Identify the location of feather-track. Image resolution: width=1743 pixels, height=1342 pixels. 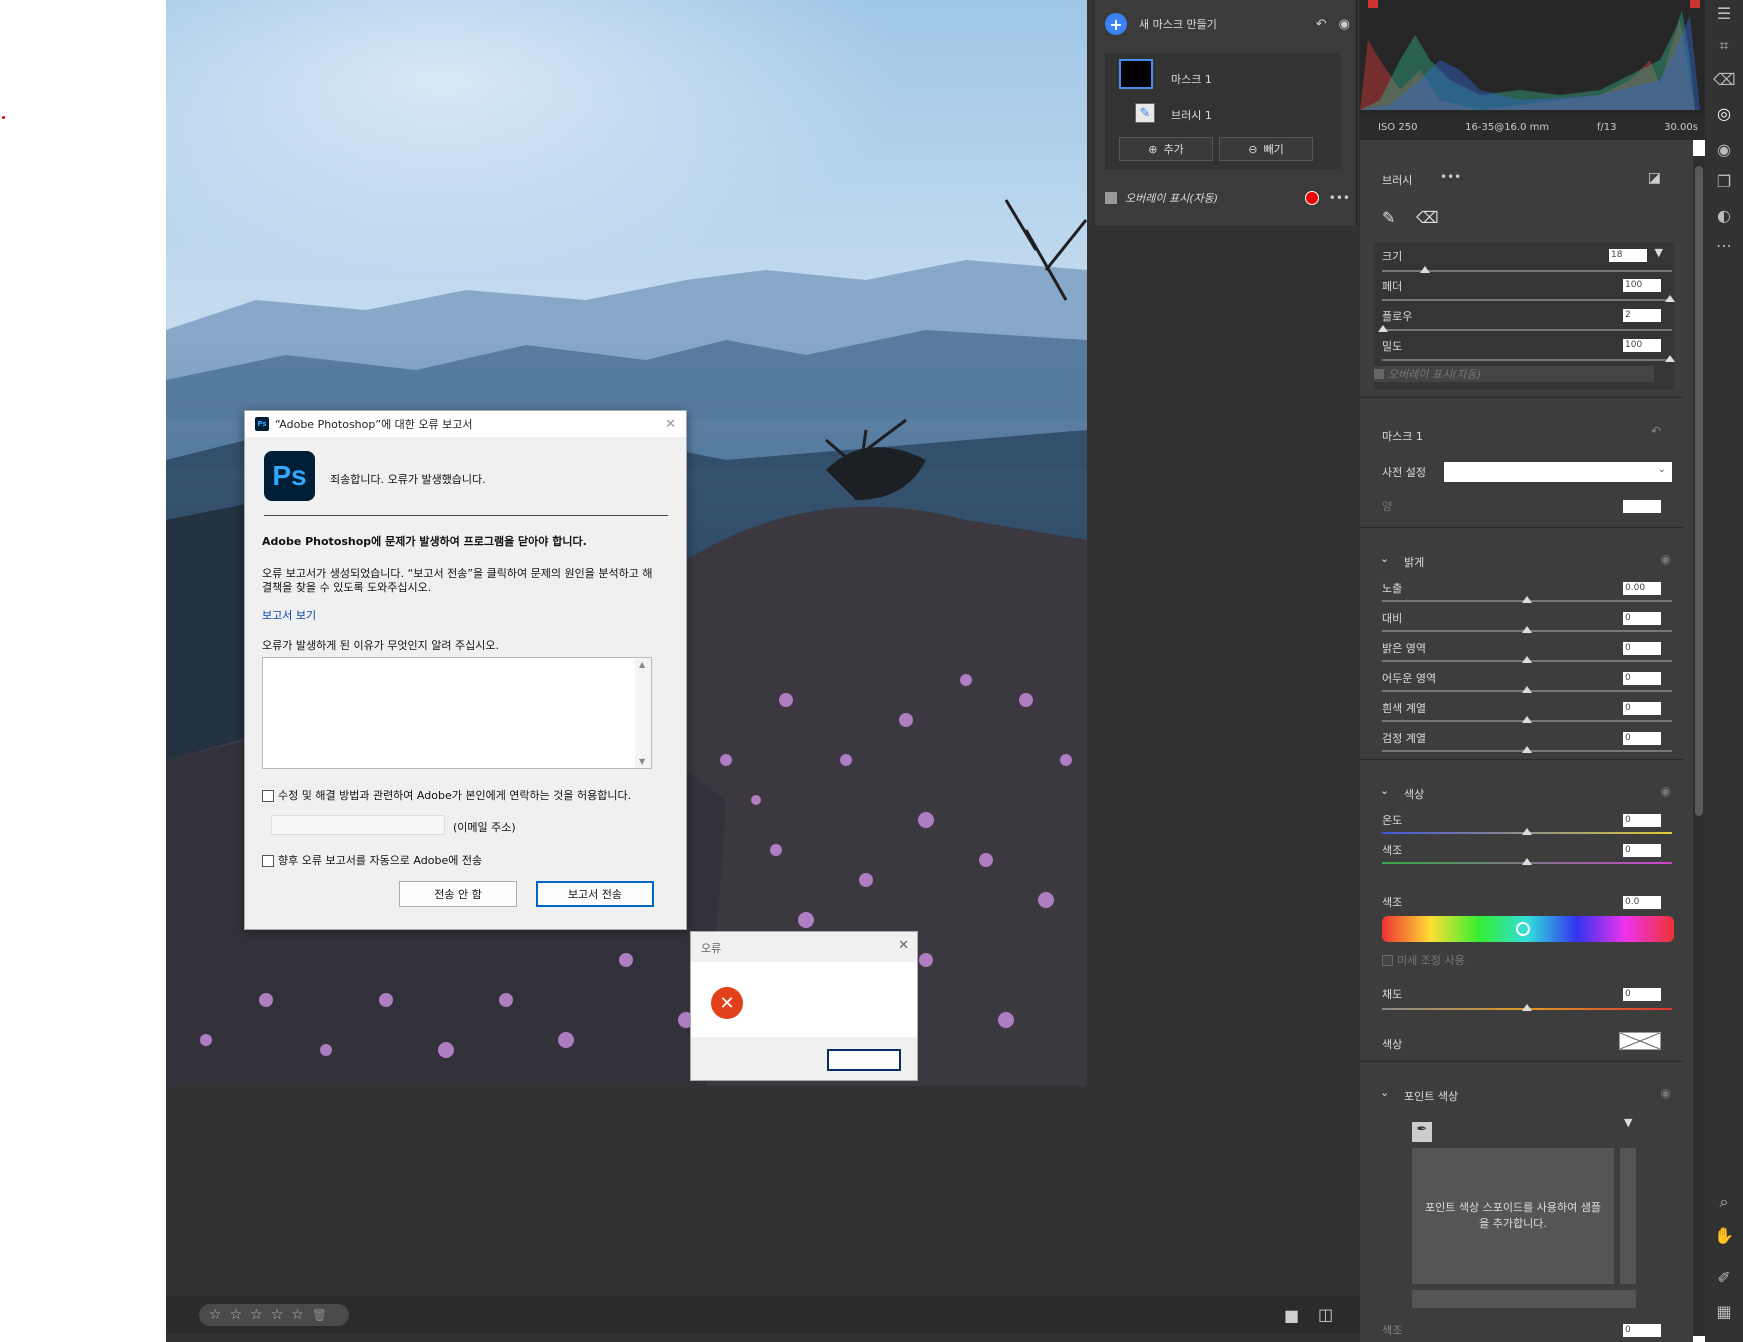
(1527, 300).